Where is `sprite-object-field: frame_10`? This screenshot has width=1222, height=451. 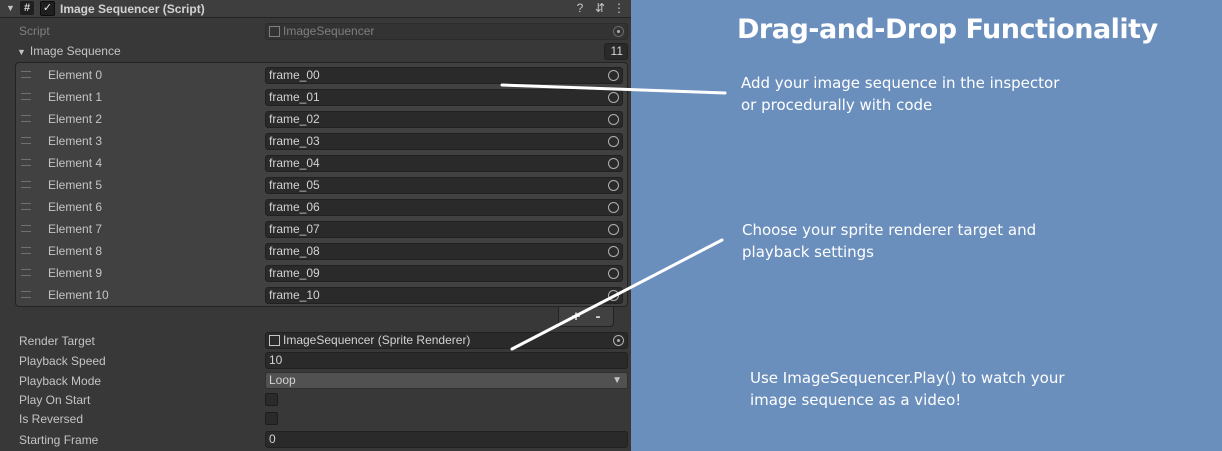
sprite-object-field: frame_10 is located at coordinates (444, 295).